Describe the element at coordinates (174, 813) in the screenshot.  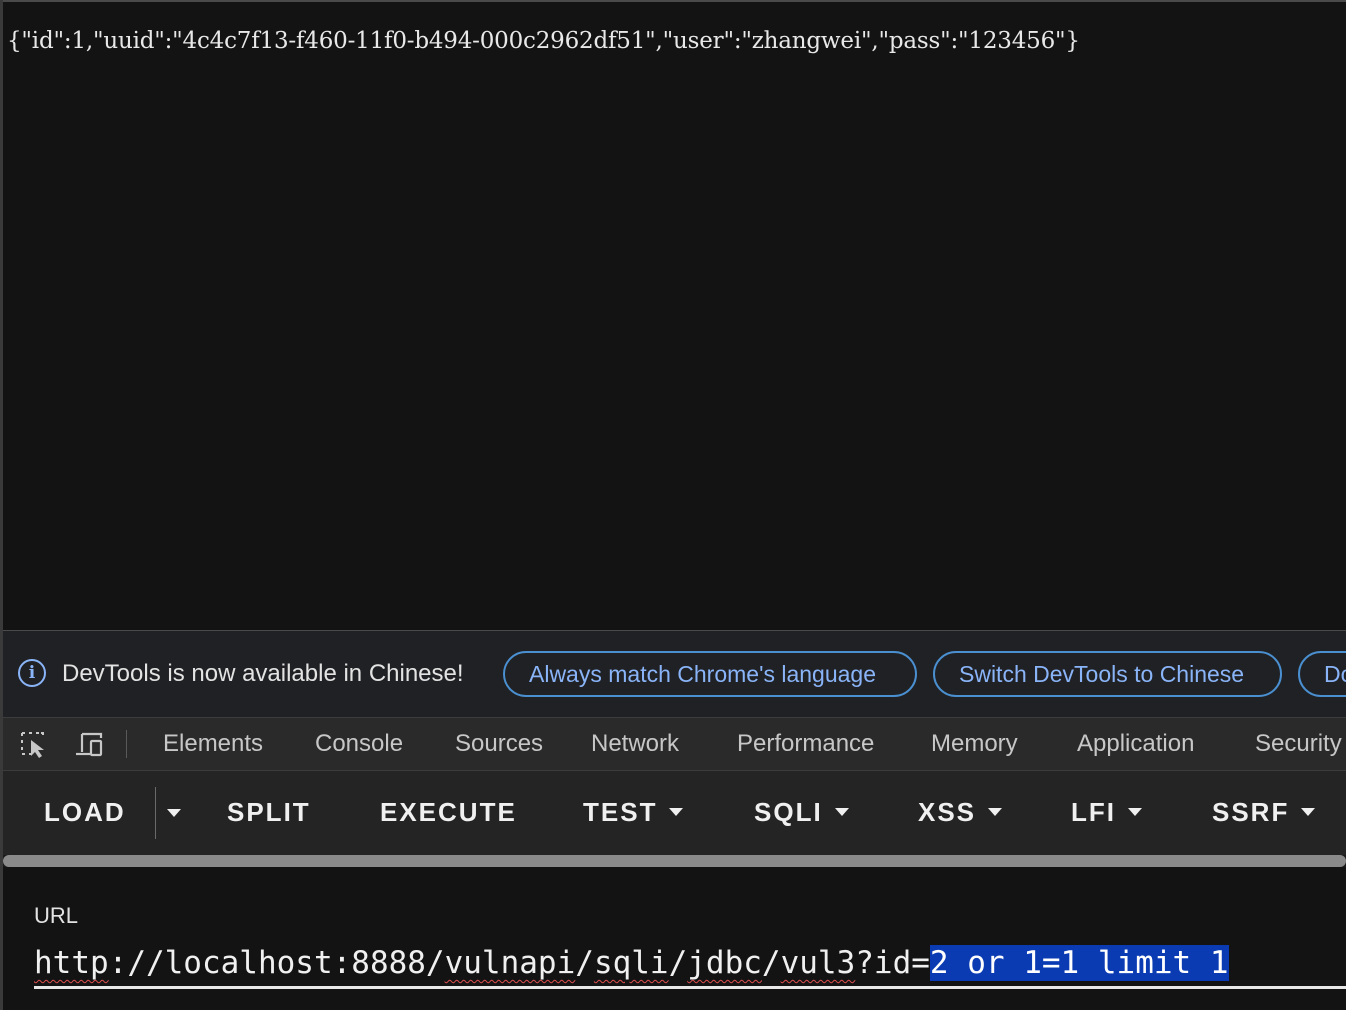
I see `load-dropdown-caret-icon` at that location.